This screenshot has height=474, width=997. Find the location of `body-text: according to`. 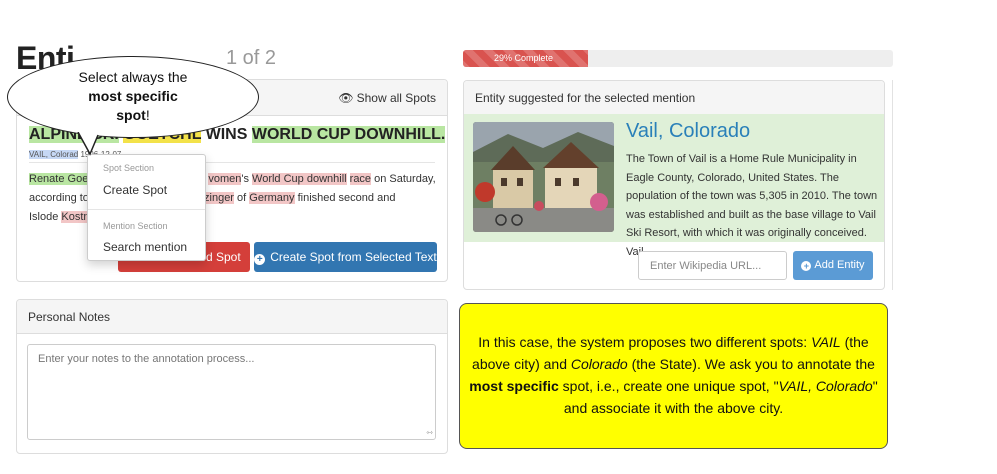

body-text: according to is located at coordinates (59, 198).